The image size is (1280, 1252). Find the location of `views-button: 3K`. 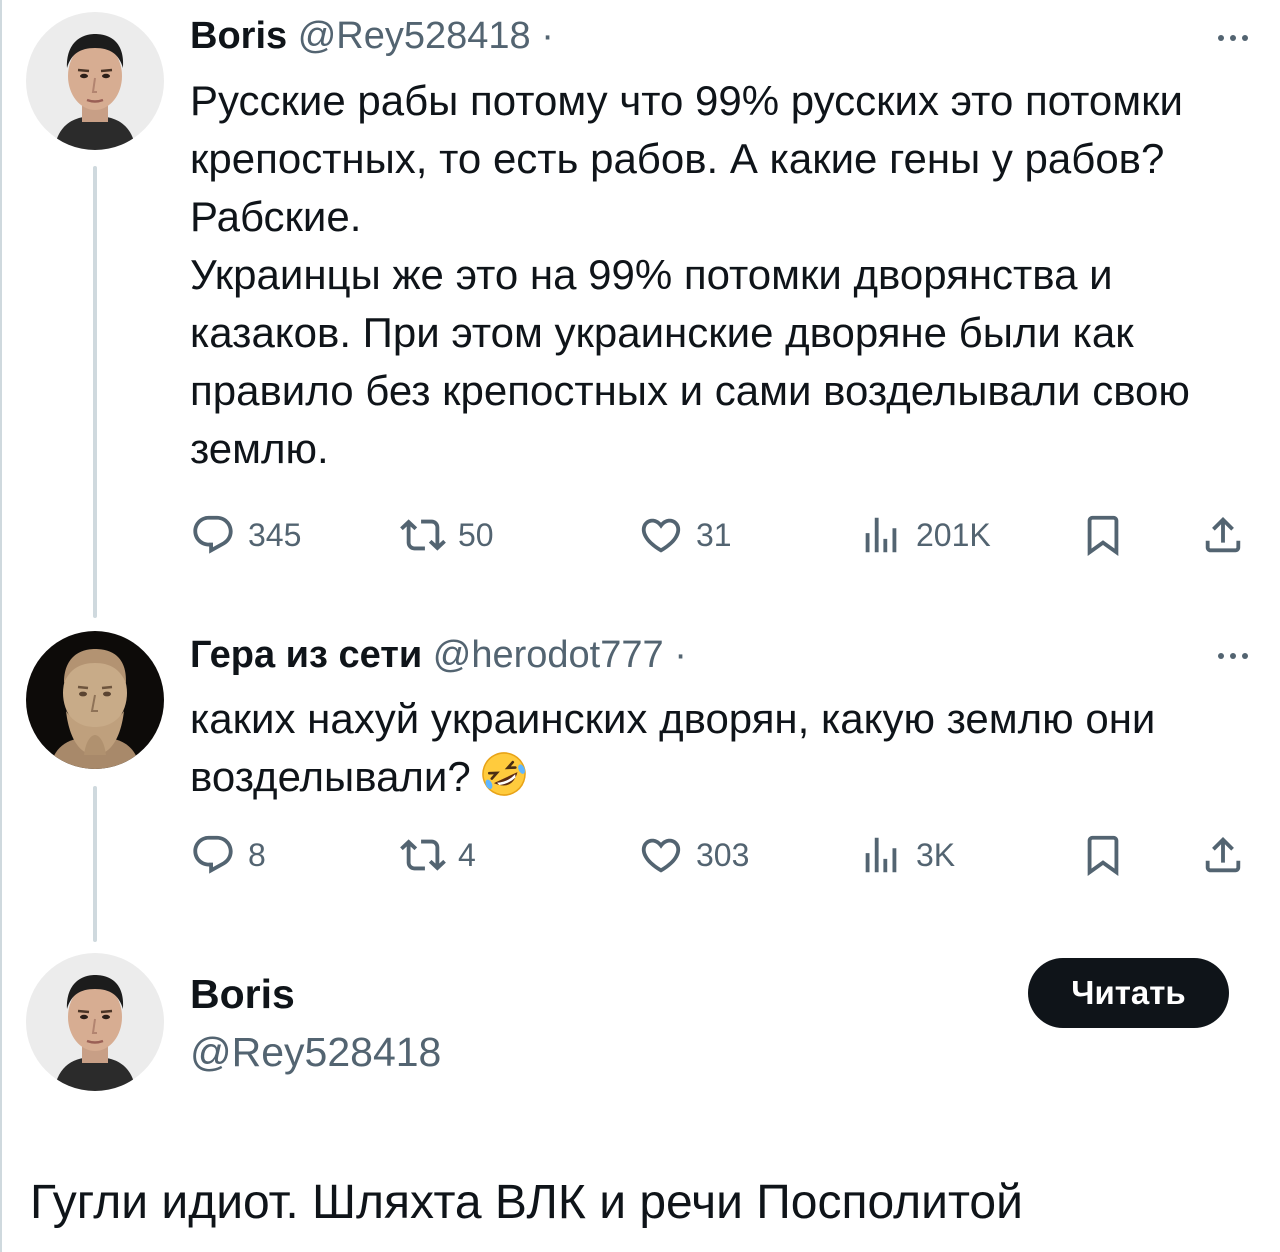

views-button: 3K is located at coordinates (906, 855).